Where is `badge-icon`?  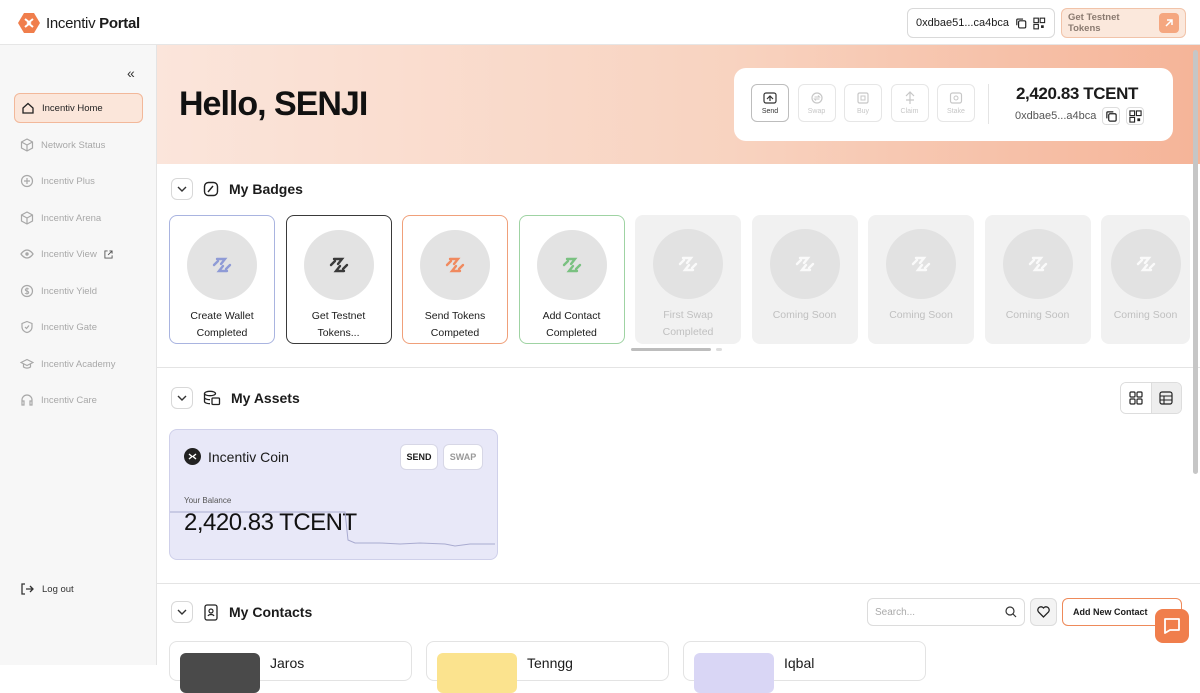
badge-icon is located at coordinates (211, 189).